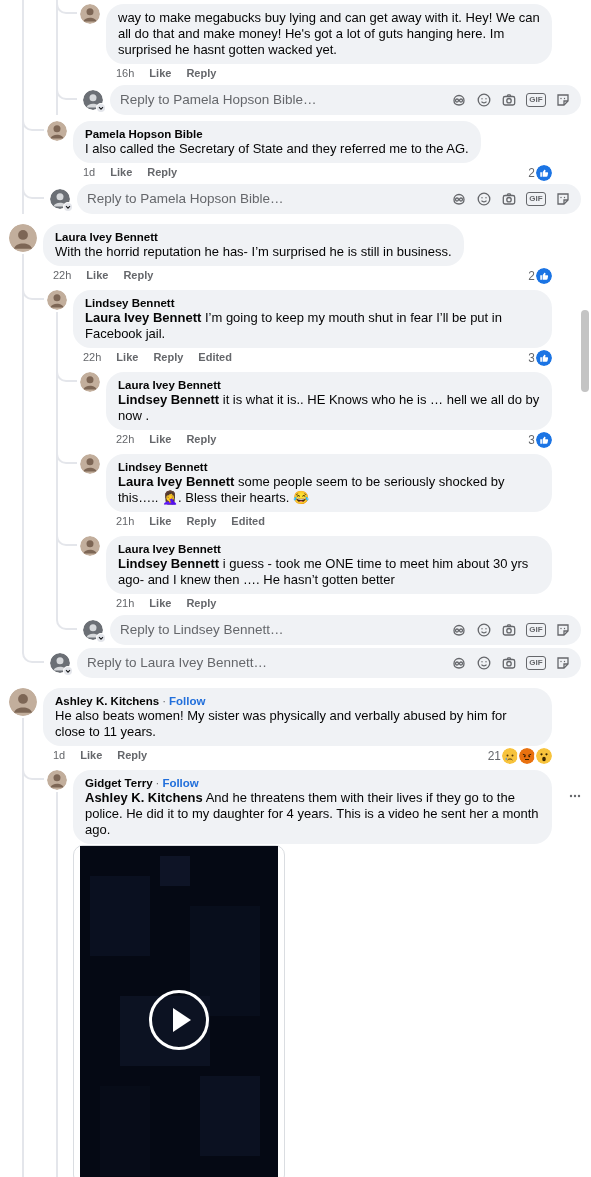  I want to click on angry-emoji-icon, so click(527, 755).